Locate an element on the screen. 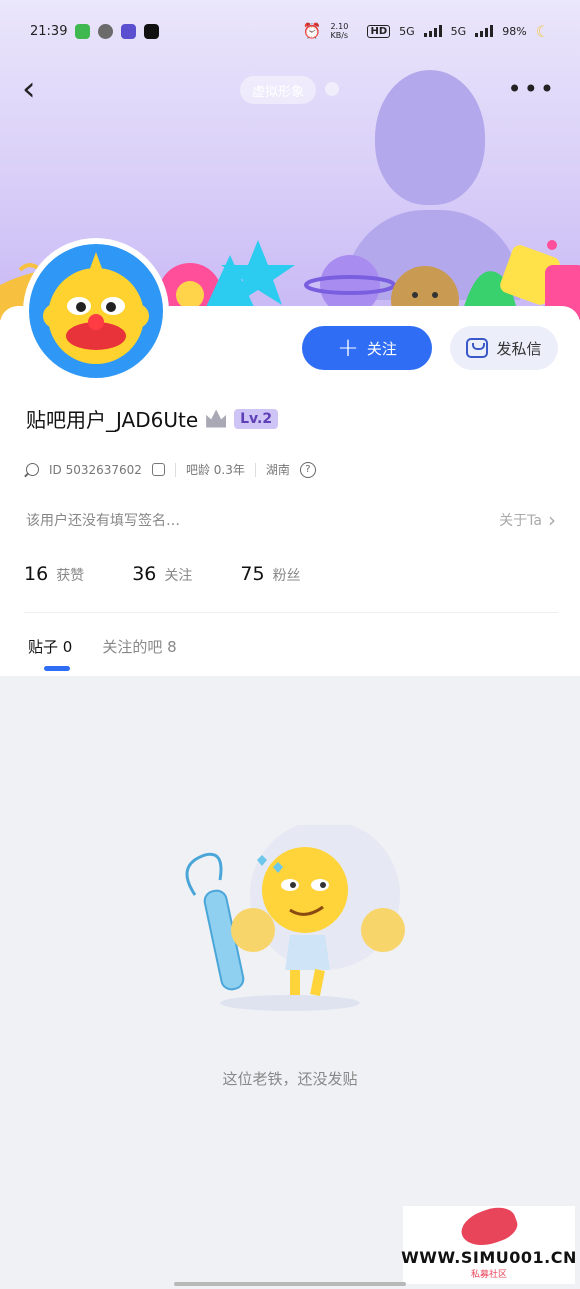 The width and height of the screenshot is (580, 1289). send-message-button: 发私信 is located at coordinates (504, 348).